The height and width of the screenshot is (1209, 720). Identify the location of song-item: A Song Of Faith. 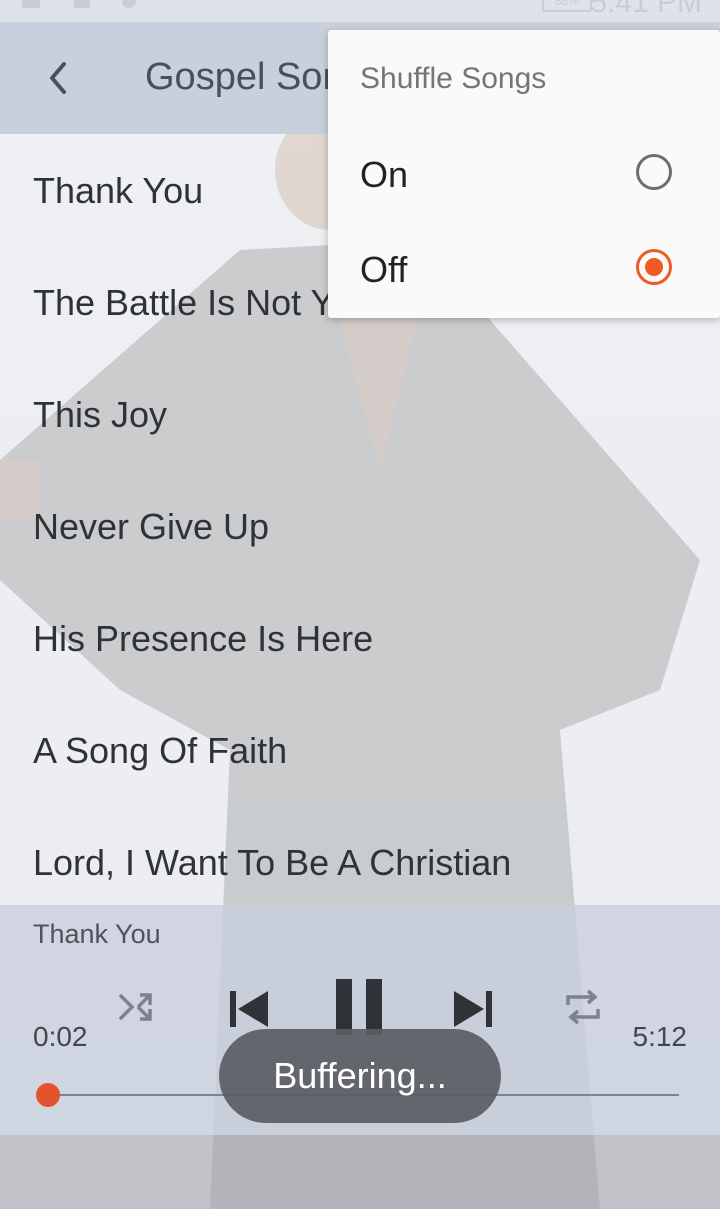
(160, 751).